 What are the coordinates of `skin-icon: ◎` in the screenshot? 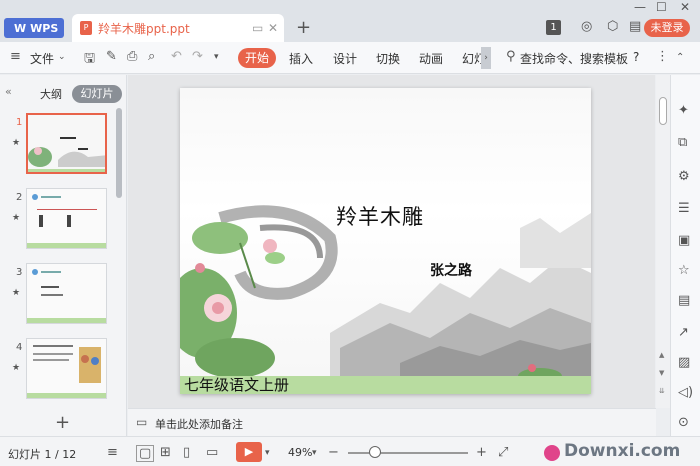 It's located at (586, 26).